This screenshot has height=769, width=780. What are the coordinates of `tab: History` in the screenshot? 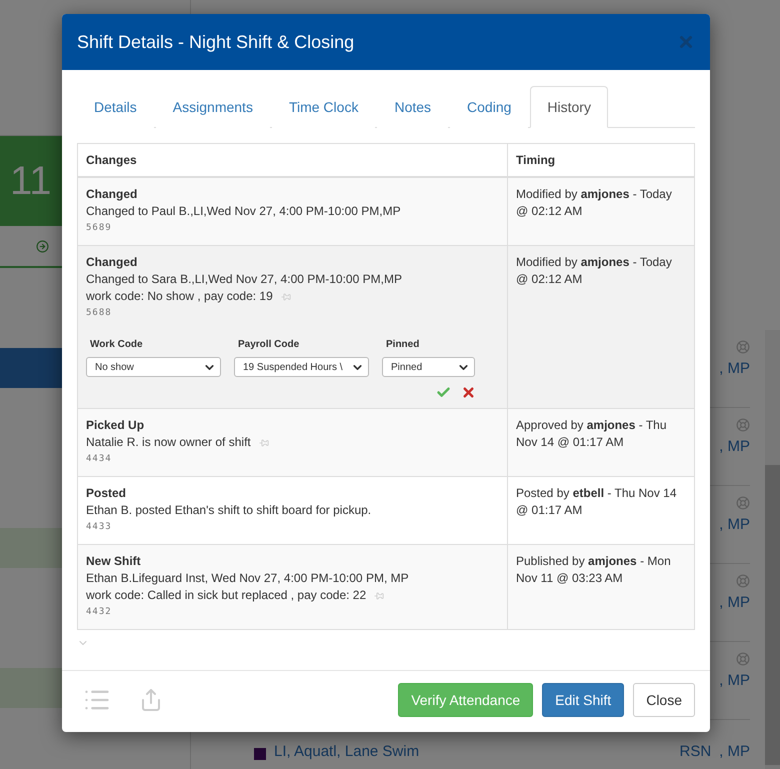 It's located at (569, 107).